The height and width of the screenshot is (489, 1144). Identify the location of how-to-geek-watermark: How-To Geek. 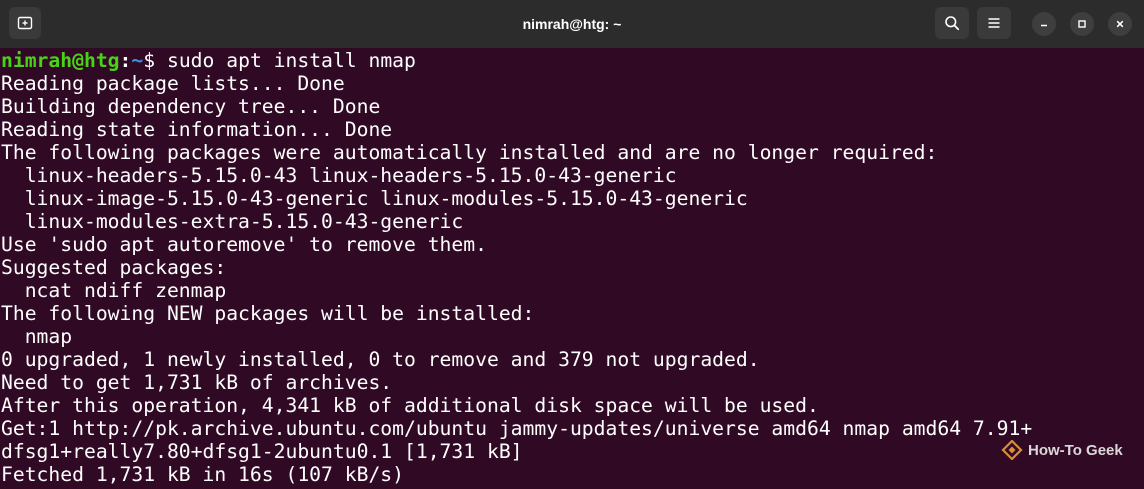
(1062, 450).